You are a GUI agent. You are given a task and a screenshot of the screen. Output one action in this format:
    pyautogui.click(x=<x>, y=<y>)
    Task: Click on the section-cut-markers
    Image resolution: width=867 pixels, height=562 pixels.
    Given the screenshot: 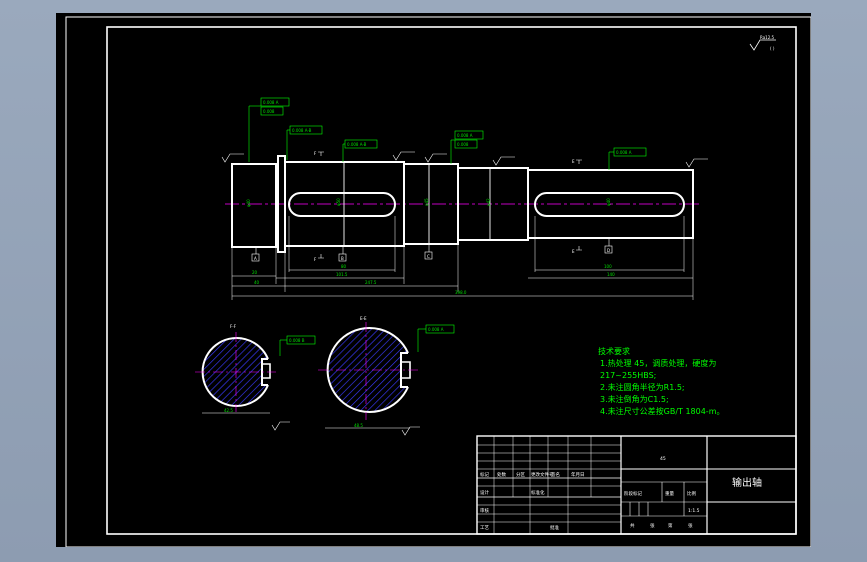 What is the action you would take?
    pyautogui.click(x=450, y=205)
    